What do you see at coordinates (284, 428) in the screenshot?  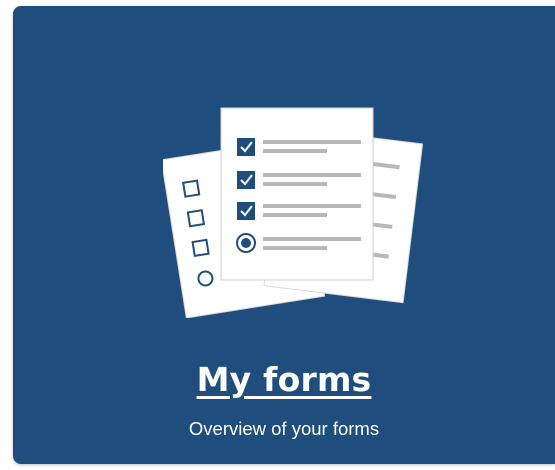 I see `card-subtitle: Overview of your forms` at bounding box center [284, 428].